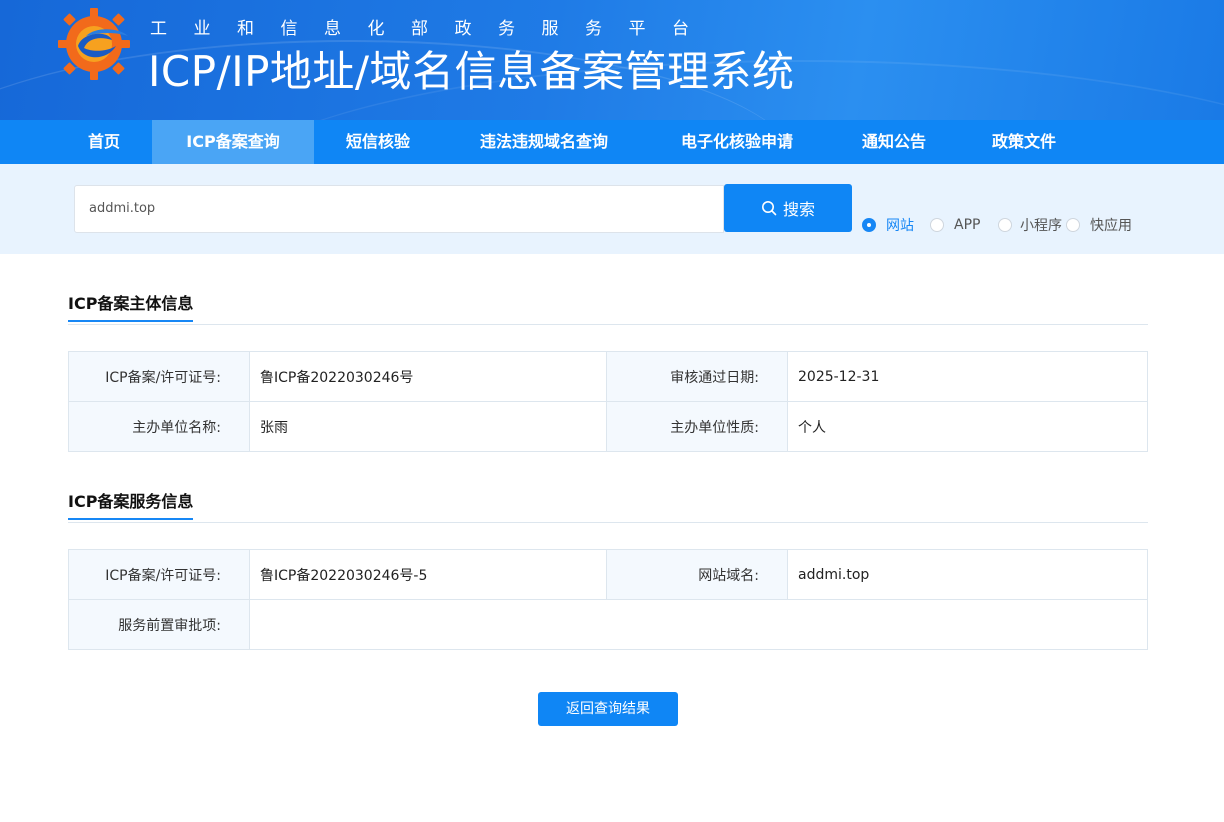 The width and height of the screenshot is (1224, 822). Describe the element at coordinates (131, 306) in the screenshot. I see `subject-section-title: ICP备案主体信息` at that location.